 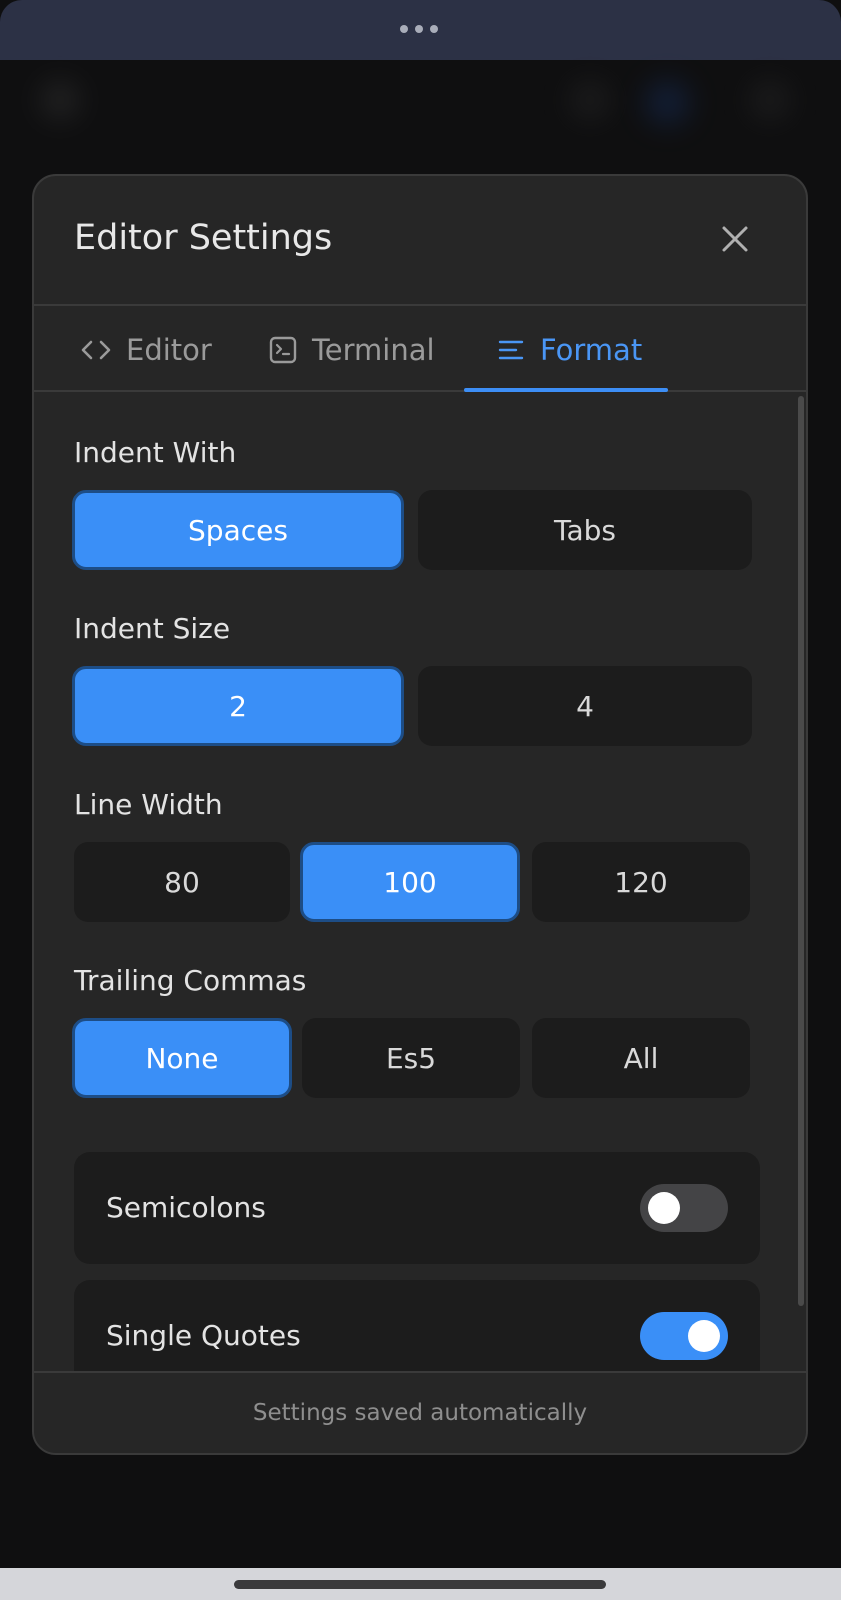 I want to click on tab-editor: Editor, so click(x=146, y=350).